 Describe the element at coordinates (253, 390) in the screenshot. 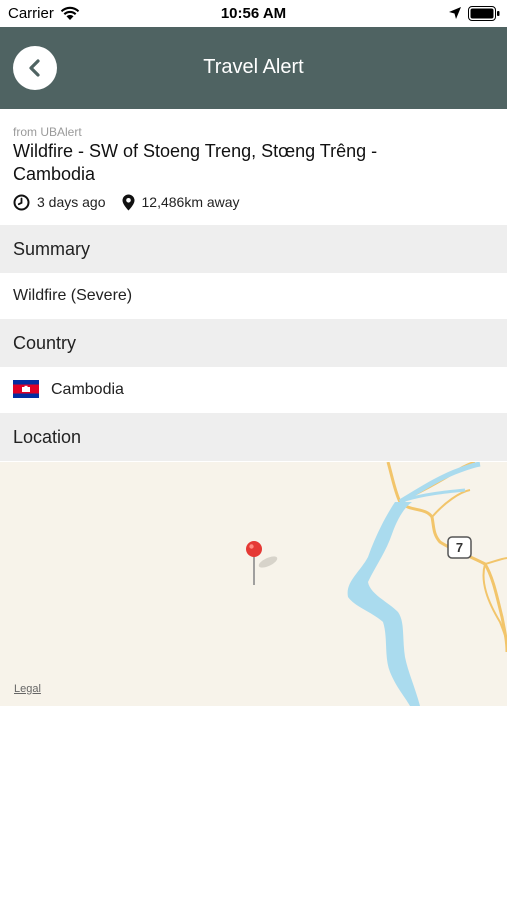

I see `country-row: Cambodia` at that location.